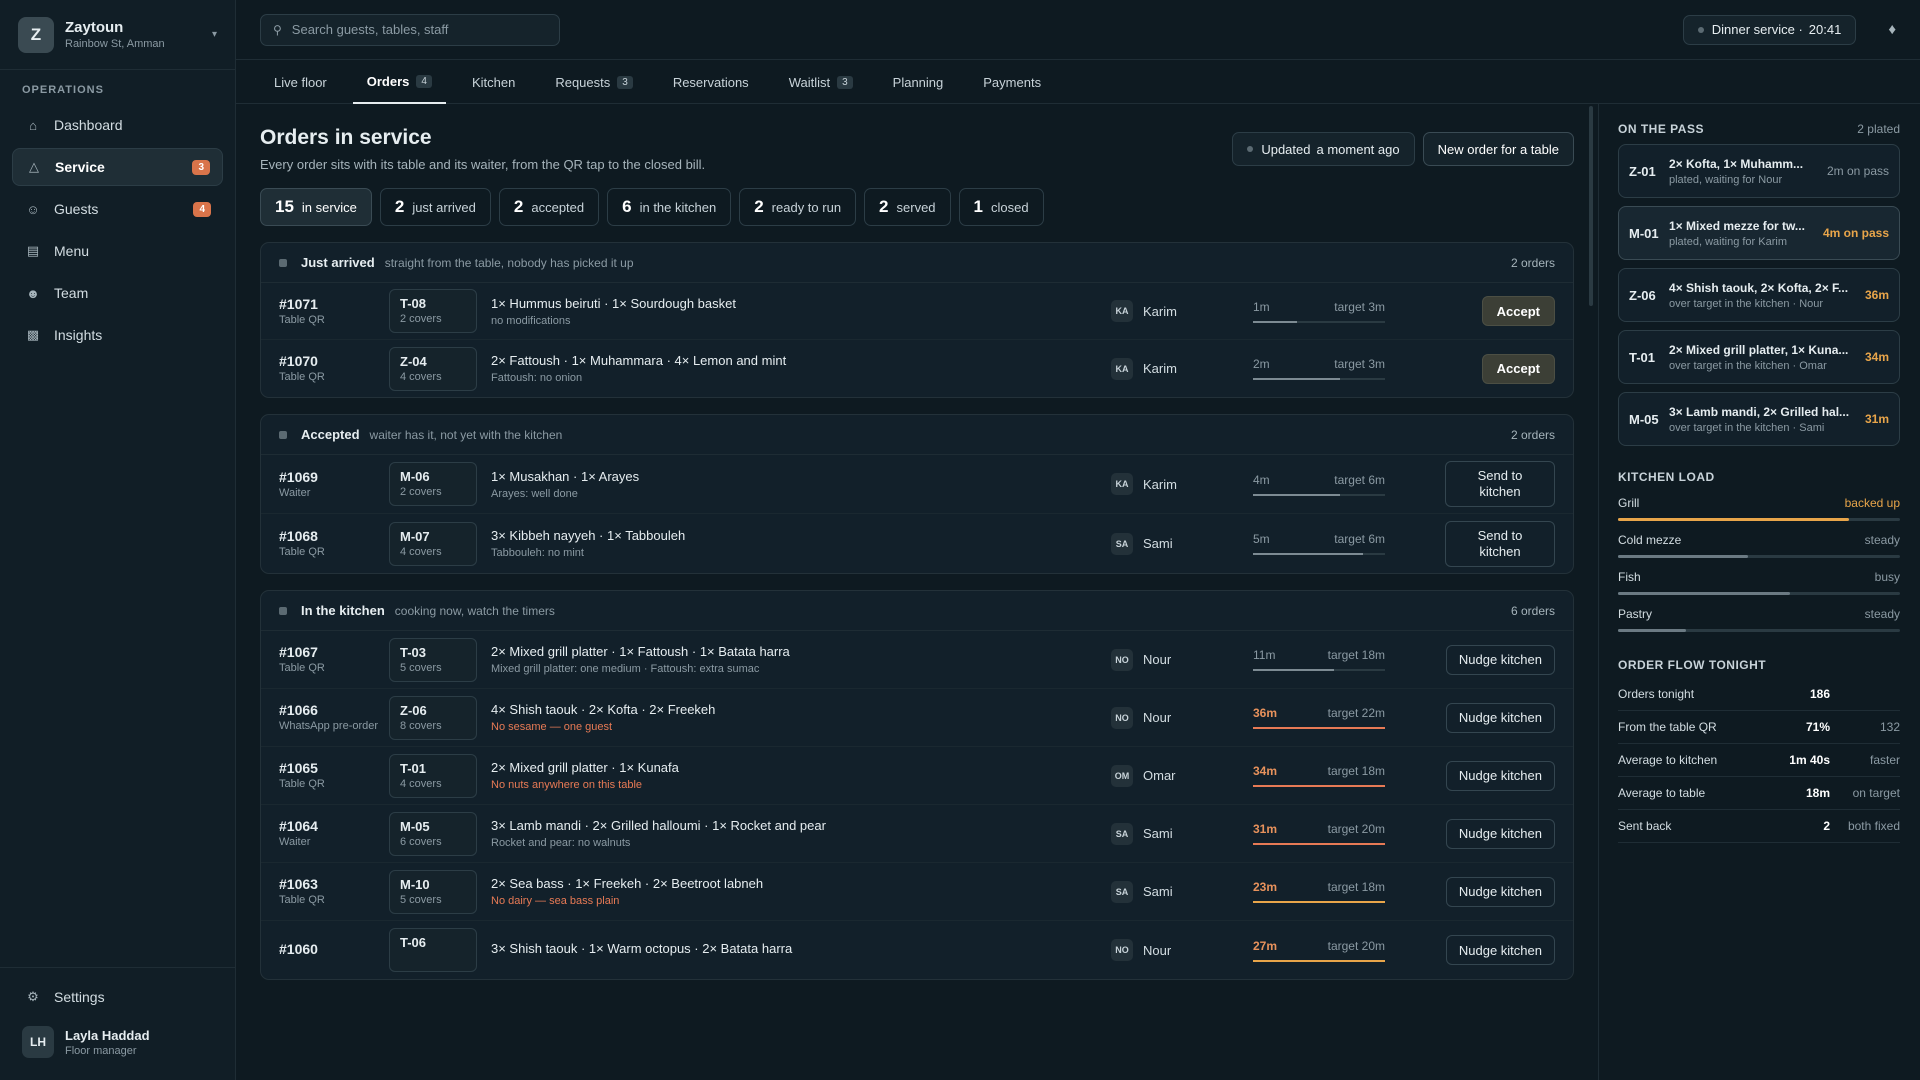 Image resolution: width=1920 pixels, height=1080 pixels. Describe the element at coordinates (433, 311) in the screenshot. I see `table-badge: T-08 2 covers` at that location.